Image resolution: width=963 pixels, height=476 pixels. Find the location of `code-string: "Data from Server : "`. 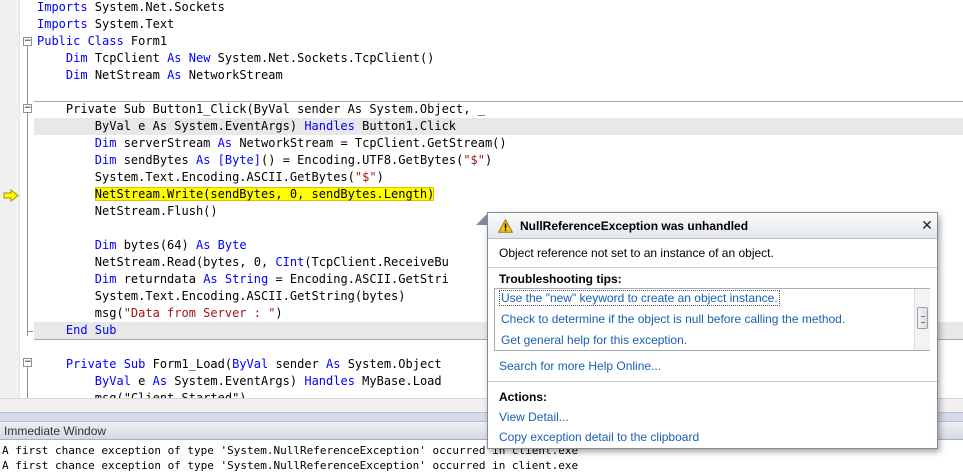

code-string: "Data from Server : " is located at coordinates (199, 313).